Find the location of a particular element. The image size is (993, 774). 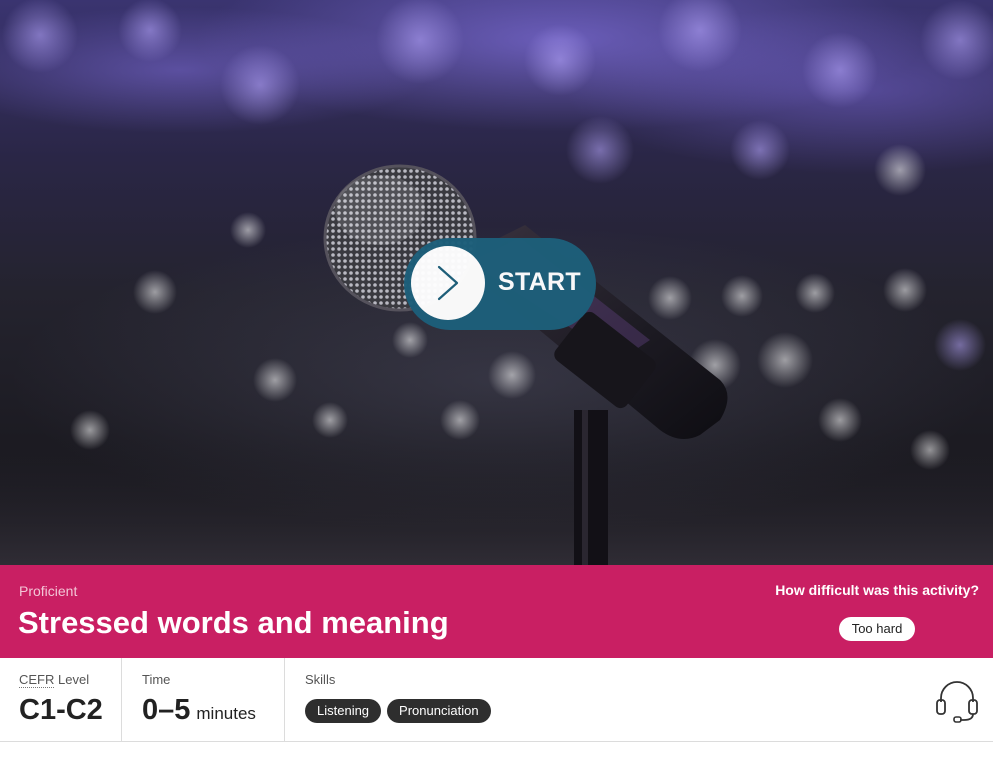

time-label: Time is located at coordinates (156, 679).